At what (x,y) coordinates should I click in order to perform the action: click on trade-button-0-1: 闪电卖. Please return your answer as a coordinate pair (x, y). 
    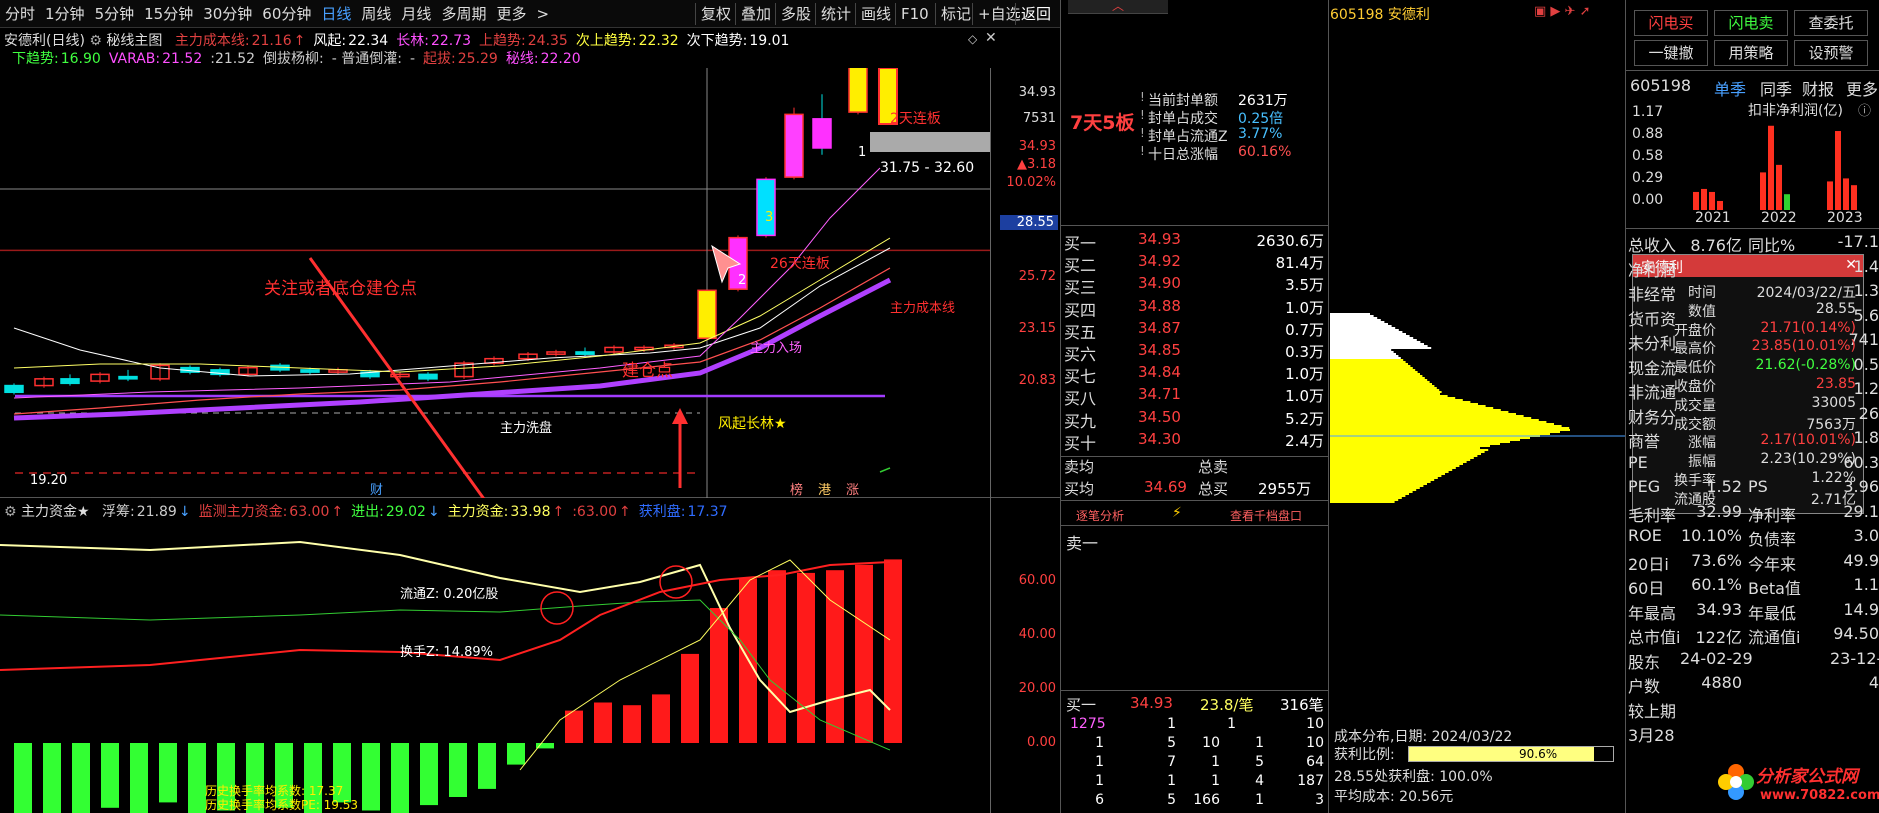
    Looking at the image, I should click on (1751, 23).